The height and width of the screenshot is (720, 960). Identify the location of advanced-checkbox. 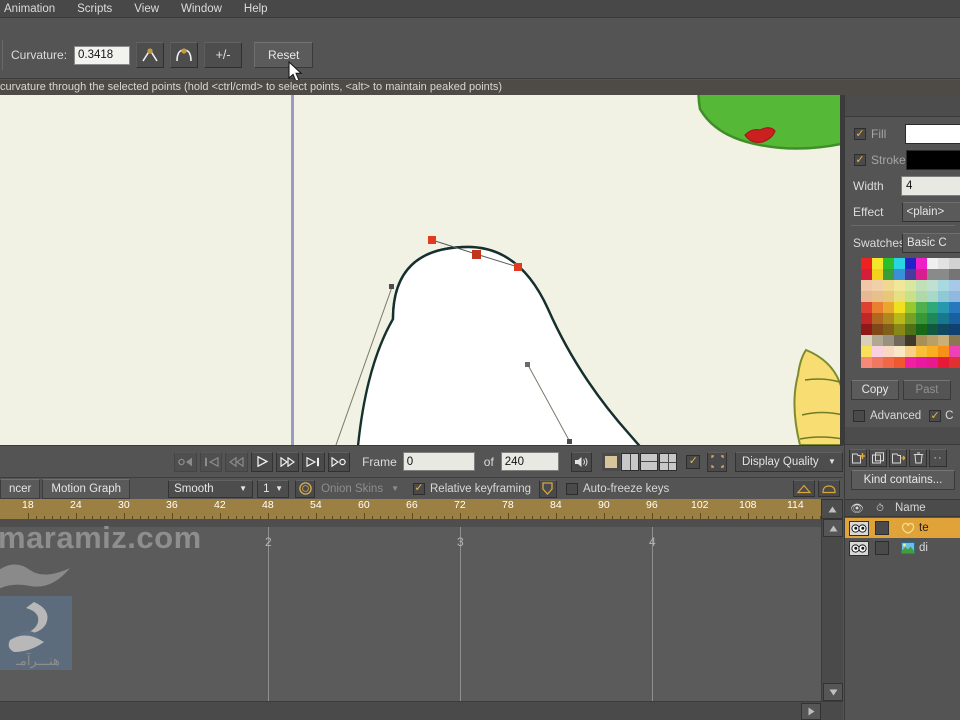
(859, 416).